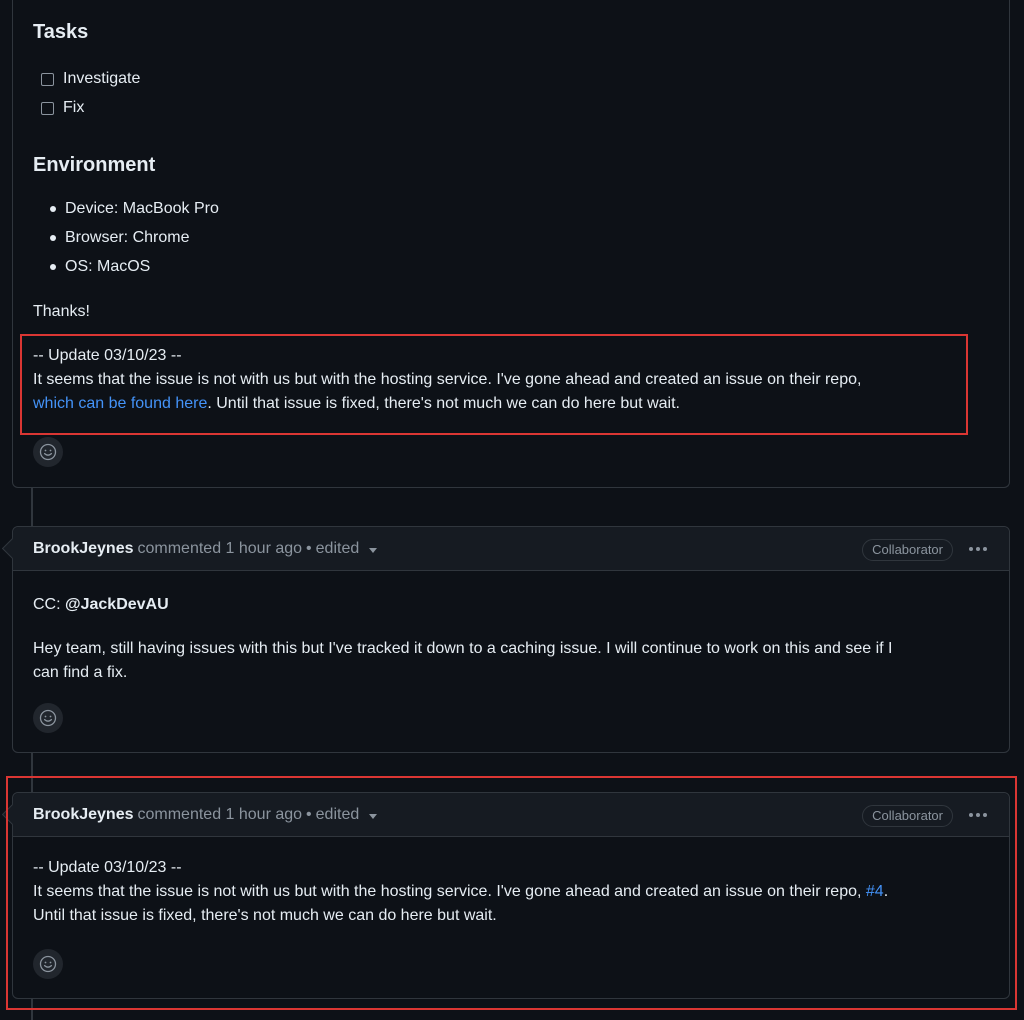 The height and width of the screenshot is (1020, 1024). Describe the element at coordinates (494, 384) in the screenshot. I see `update-highlight-box` at that location.